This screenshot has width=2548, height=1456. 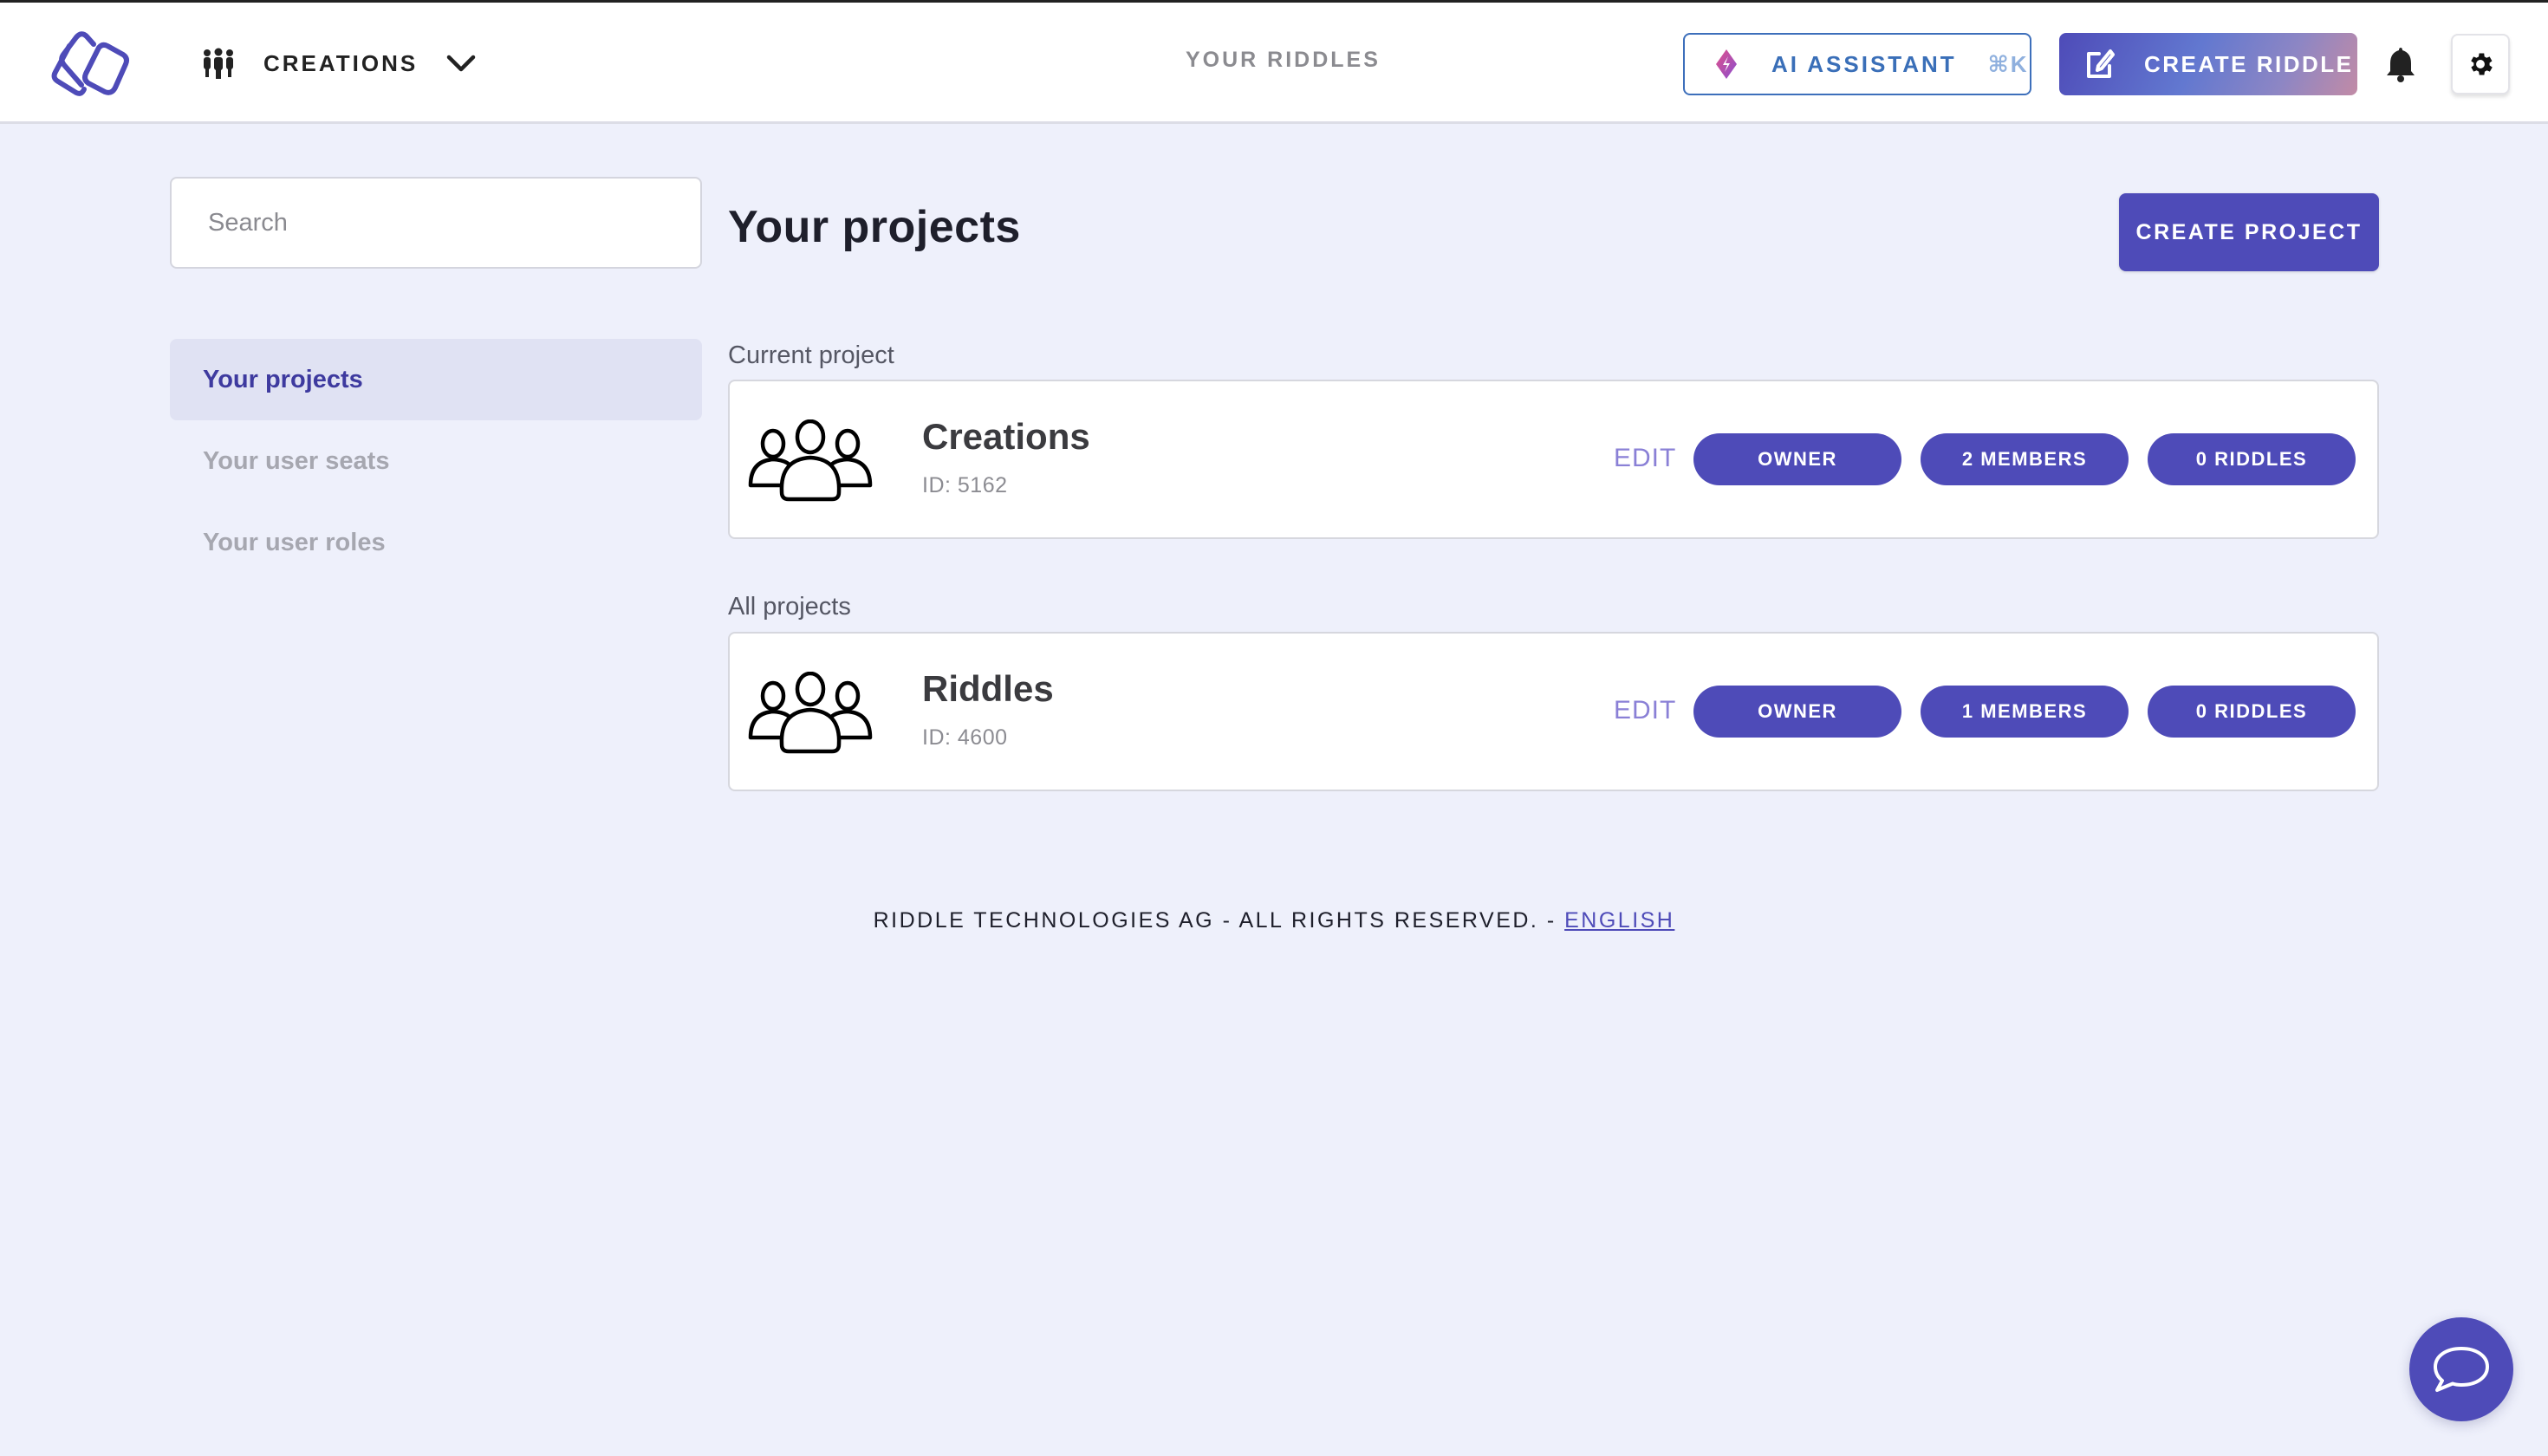 I want to click on search-input, so click(x=436, y=223).